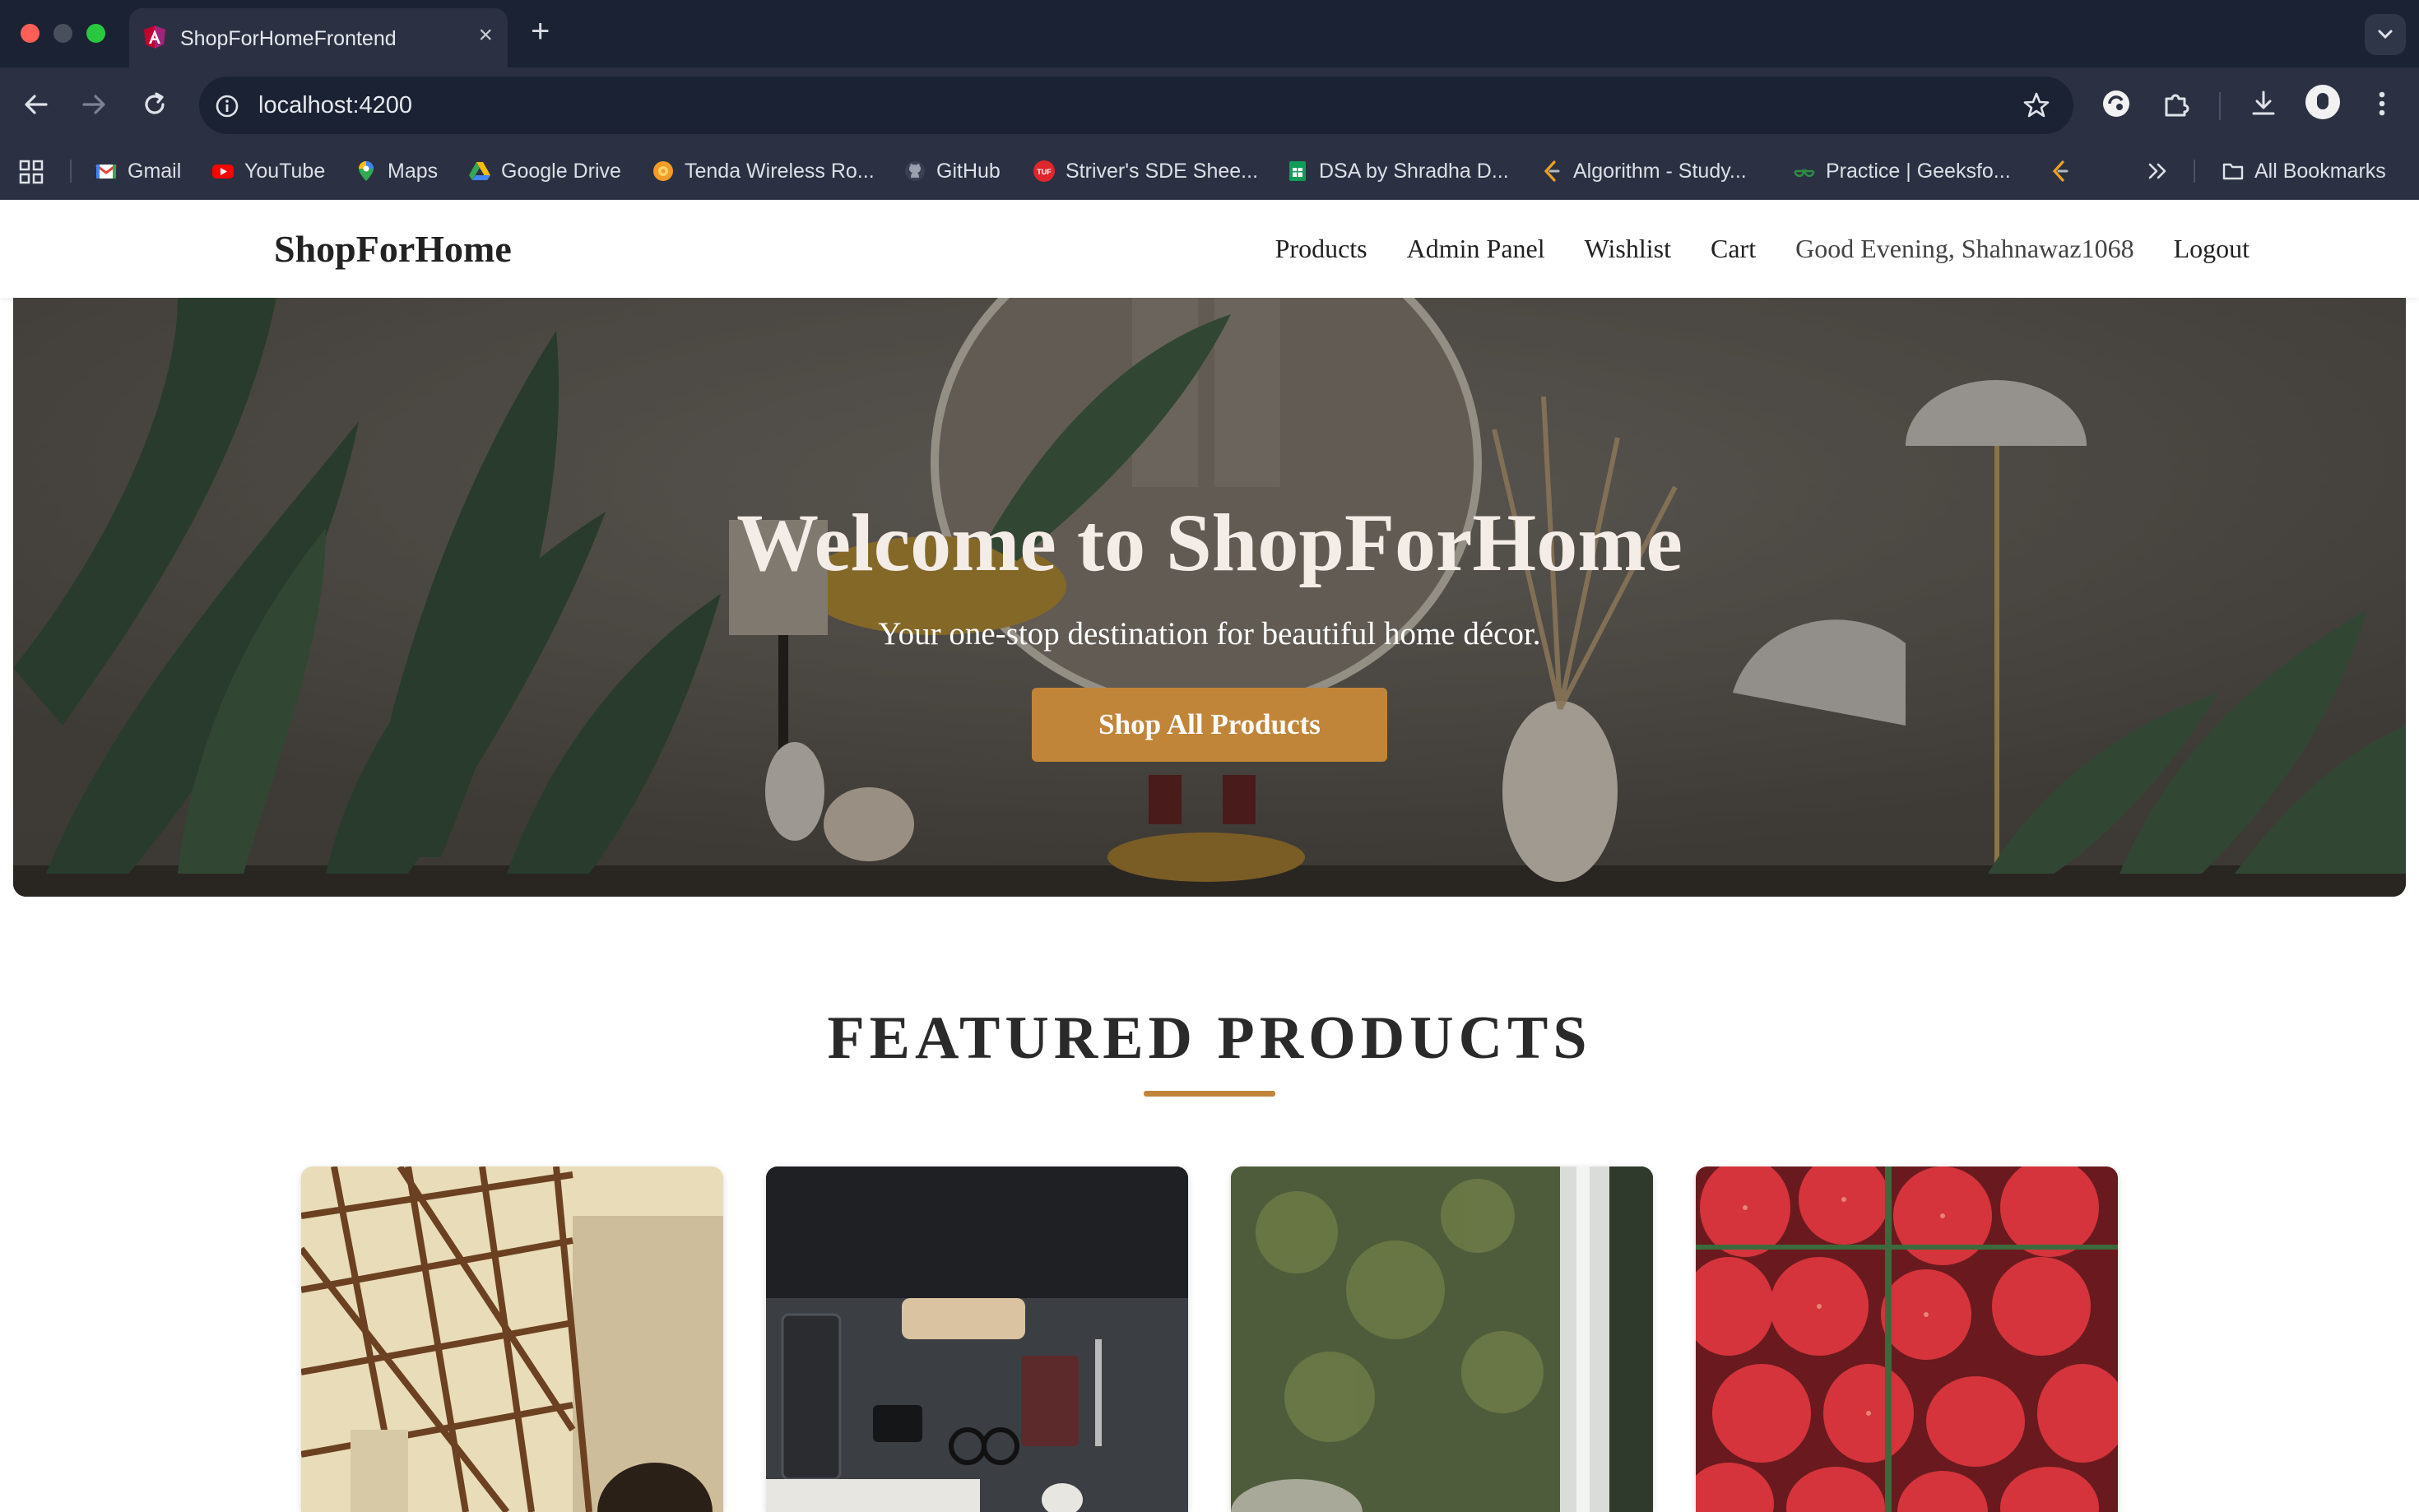  Describe the element at coordinates (1209, 33) in the screenshot. I see `browser-tab-bar: ShopForHomeFrontend × +` at that location.